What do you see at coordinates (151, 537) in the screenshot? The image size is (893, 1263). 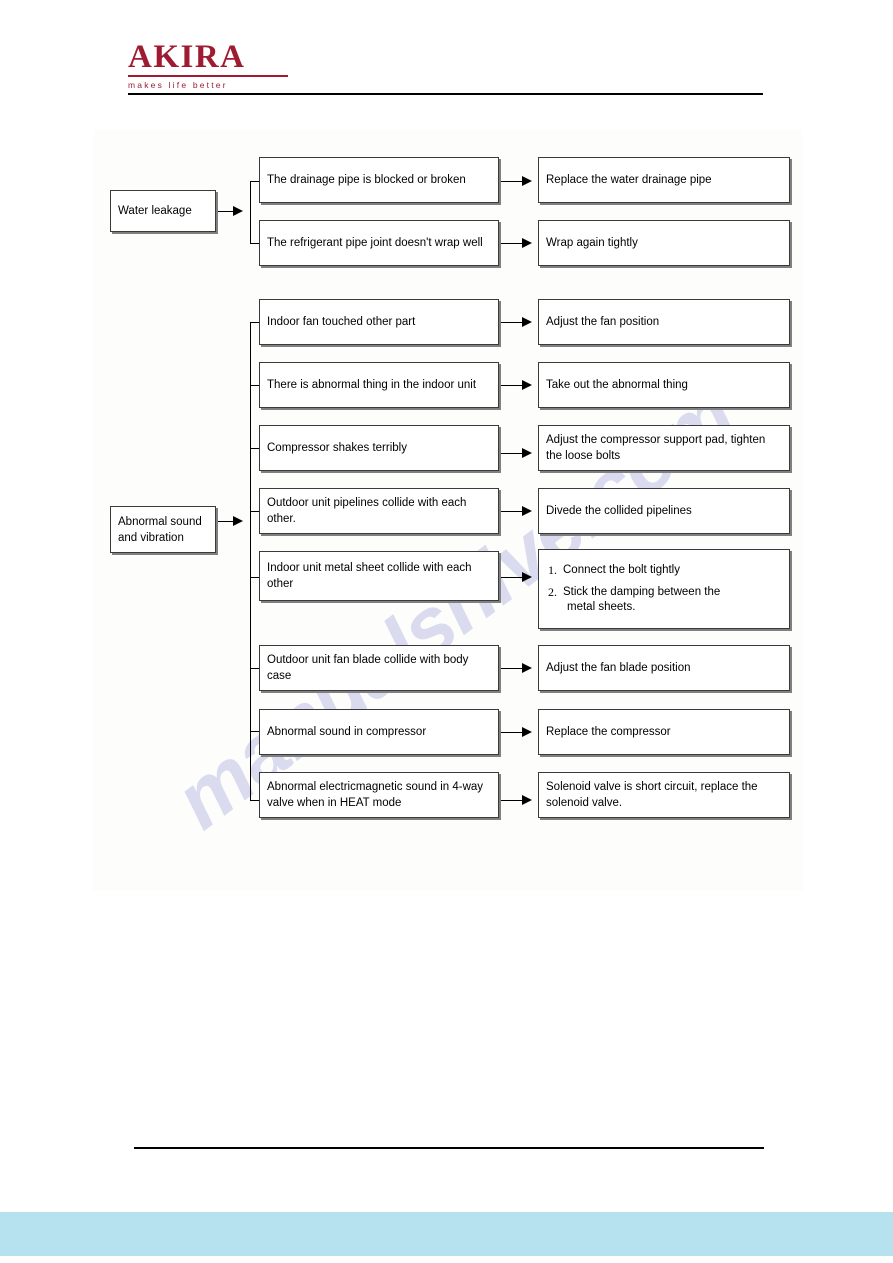 I see `cause-label-line2: and vibration` at bounding box center [151, 537].